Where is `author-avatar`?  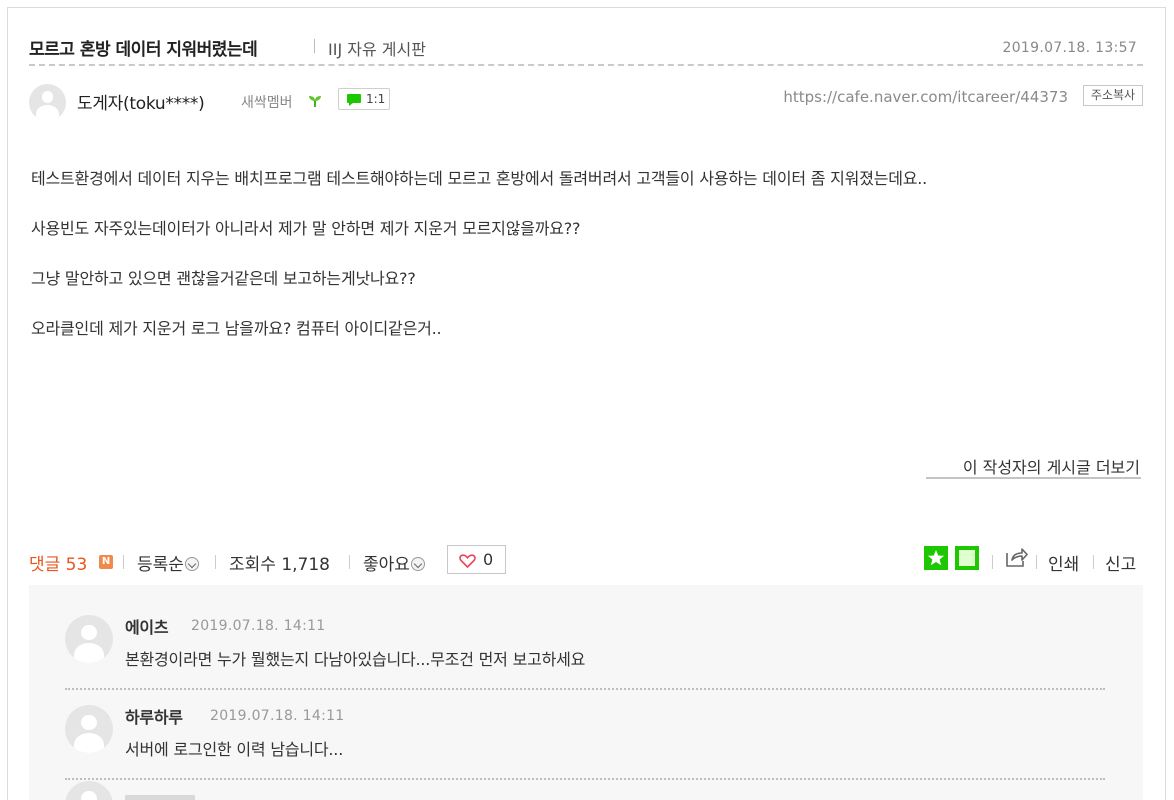 author-avatar is located at coordinates (47, 102).